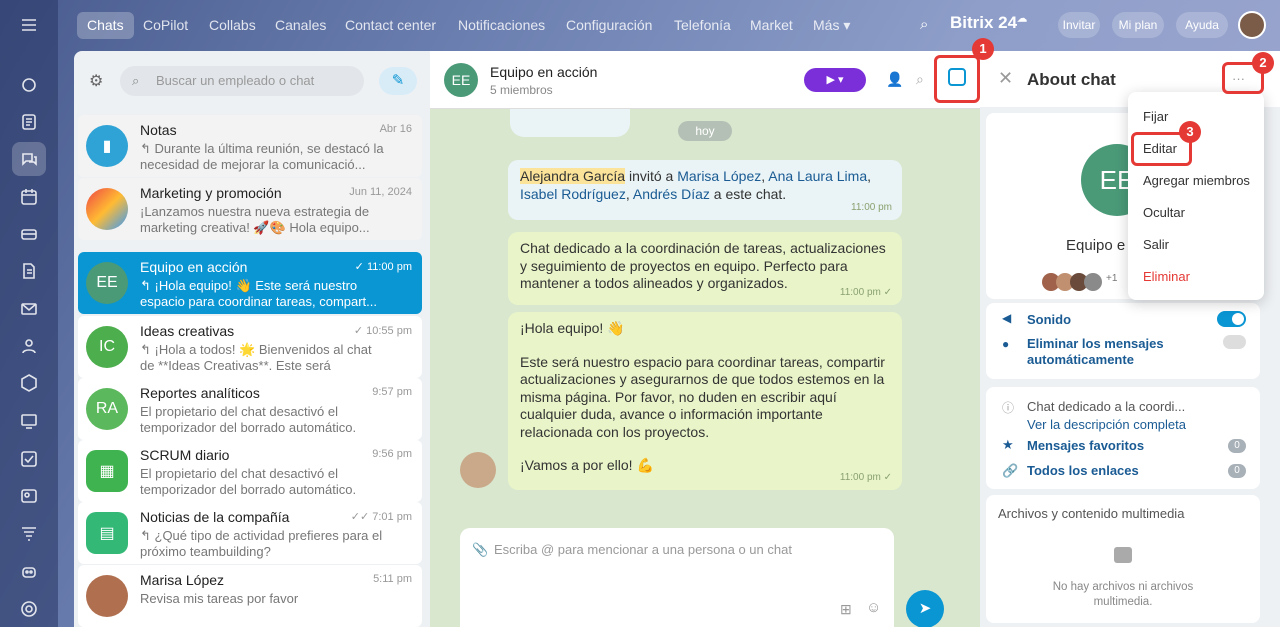 This screenshot has height=627, width=1280. Describe the element at coordinates (925, 608) in the screenshot. I see `send-button: ➤` at that location.